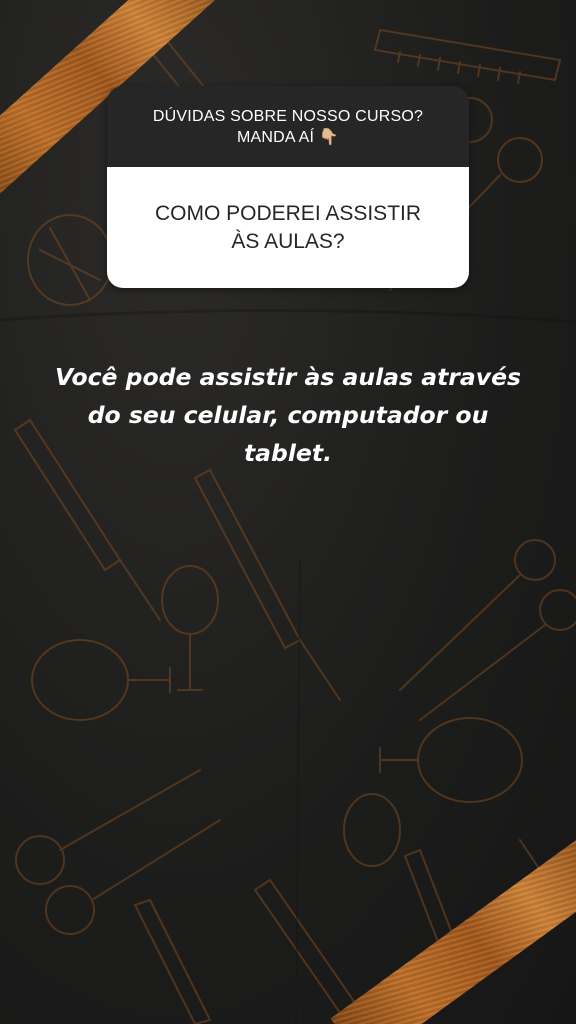 This screenshot has width=576, height=1024. I want to click on razor-icon, so click(307, 950).